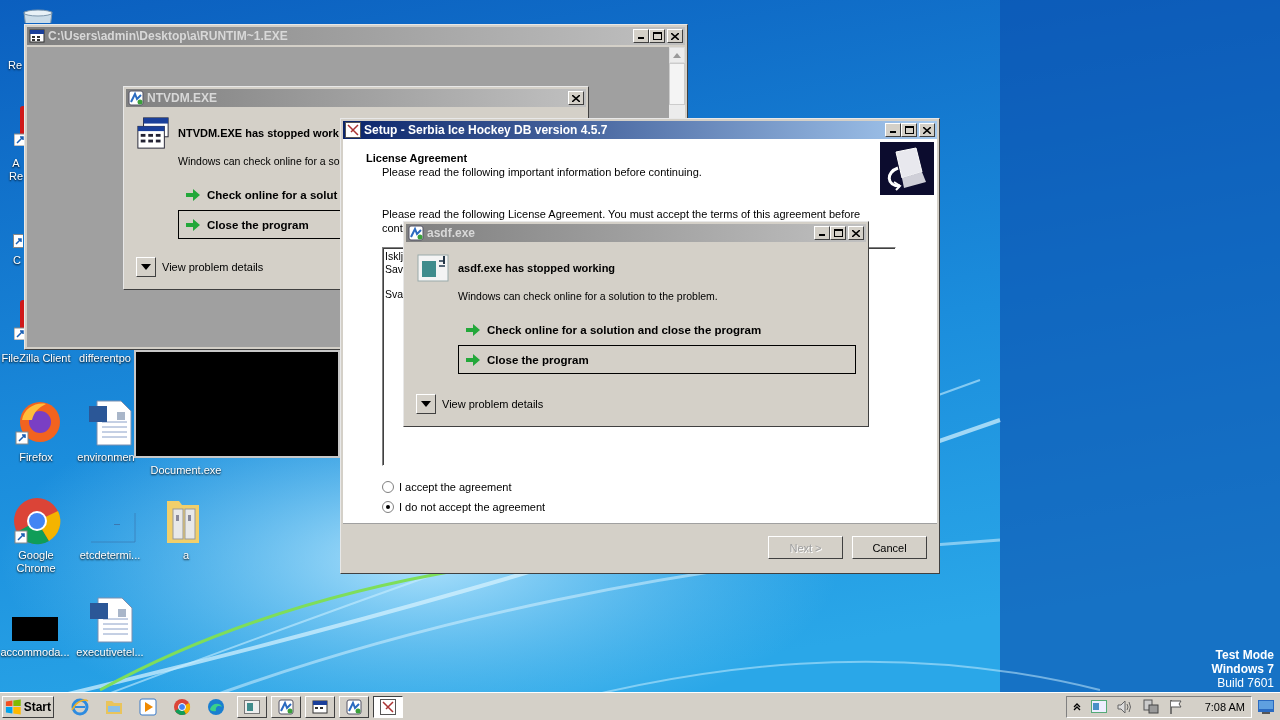 The image size is (1280, 720). Describe the element at coordinates (394, 294) in the screenshot. I see `license-text: Sva` at that location.